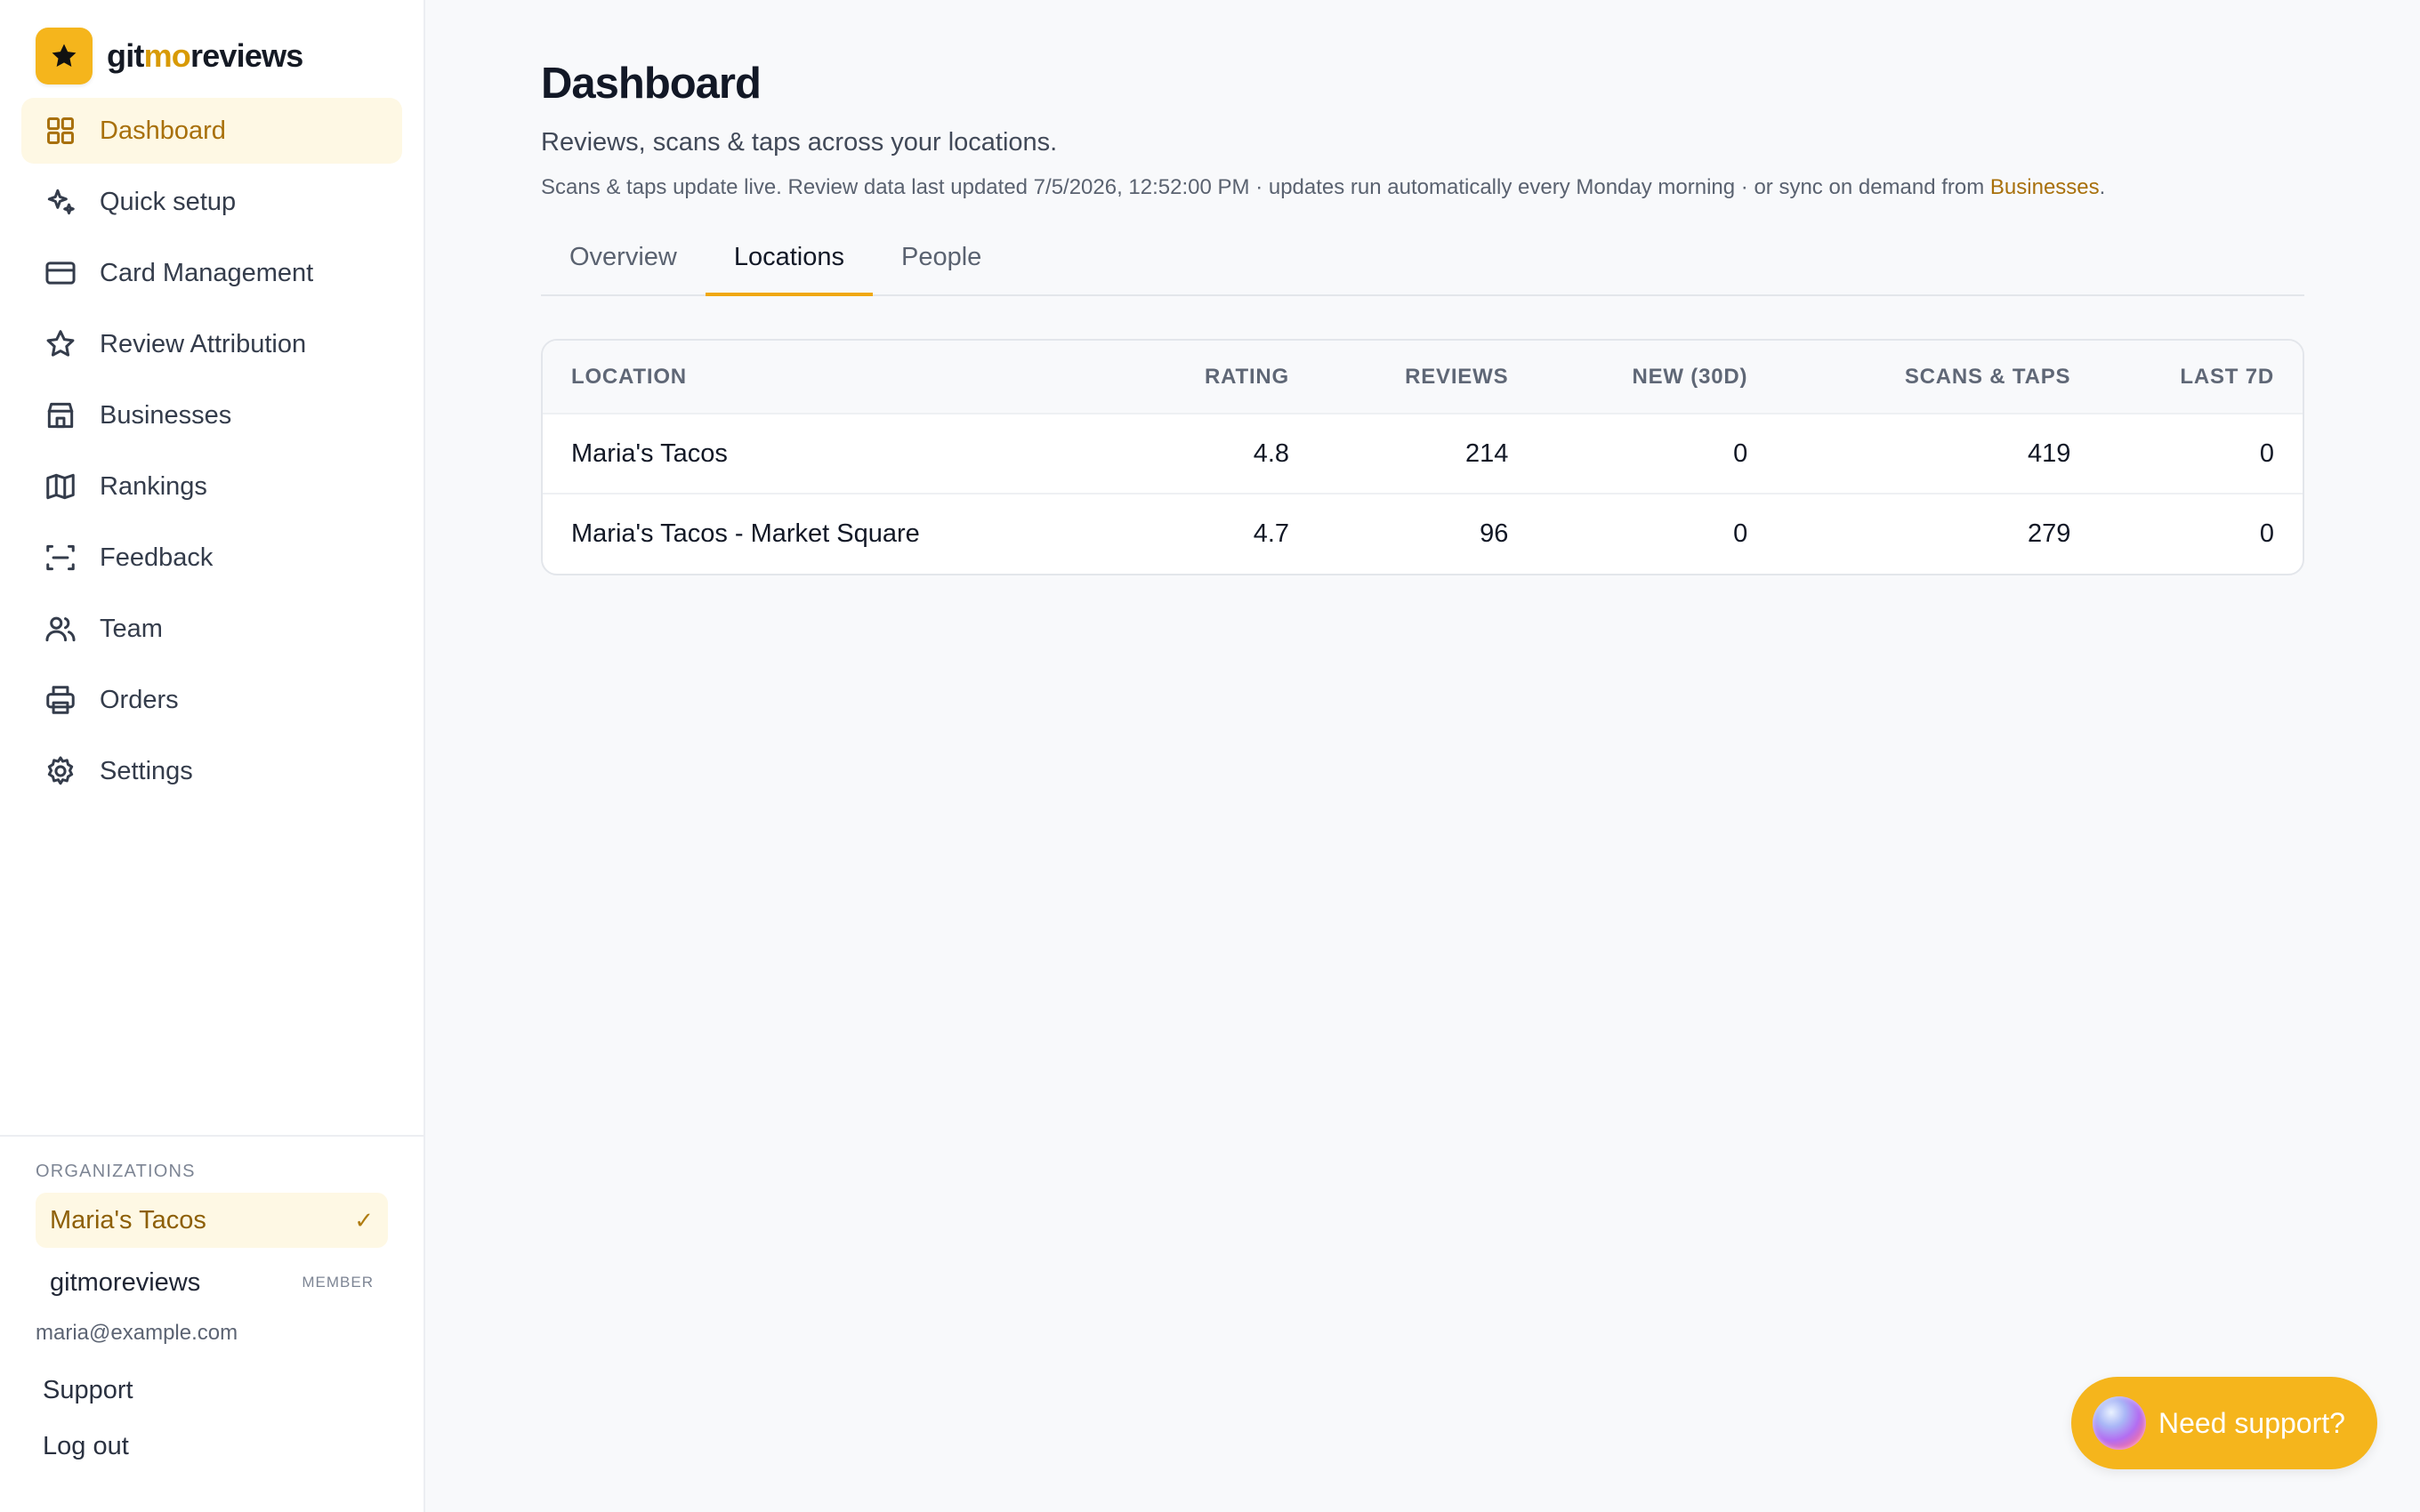  What do you see at coordinates (2045, 187) in the screenshot?
I see `businesses-link: Businesses` at bounding box center [2045, 187].